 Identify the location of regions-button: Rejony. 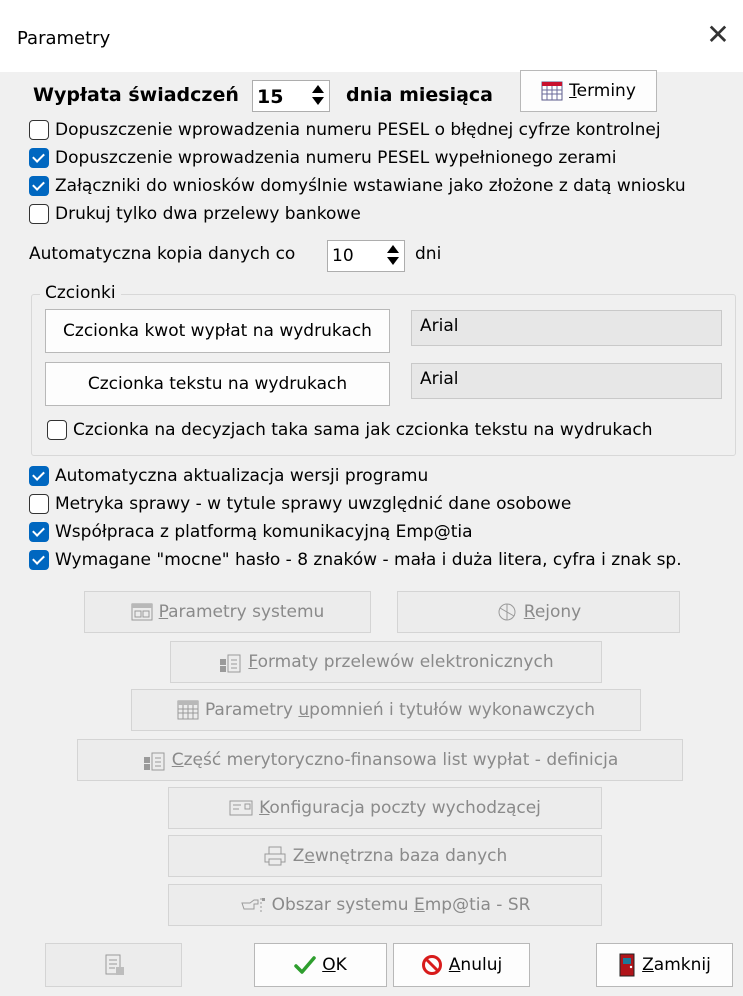
(538, 612).